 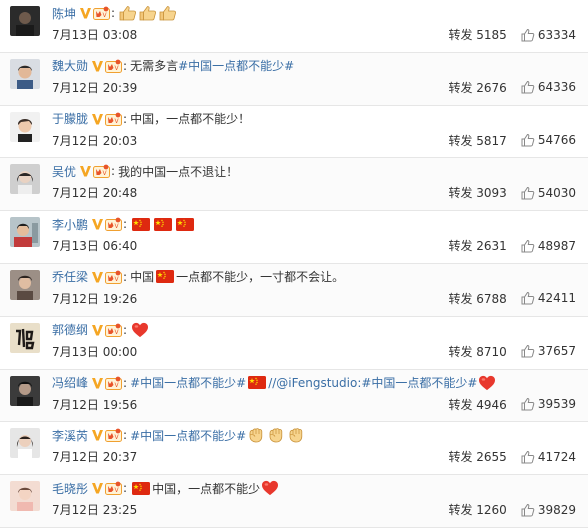 I want to click on post-content: 中国，一点都不能少！, so click(x=190, y=119).